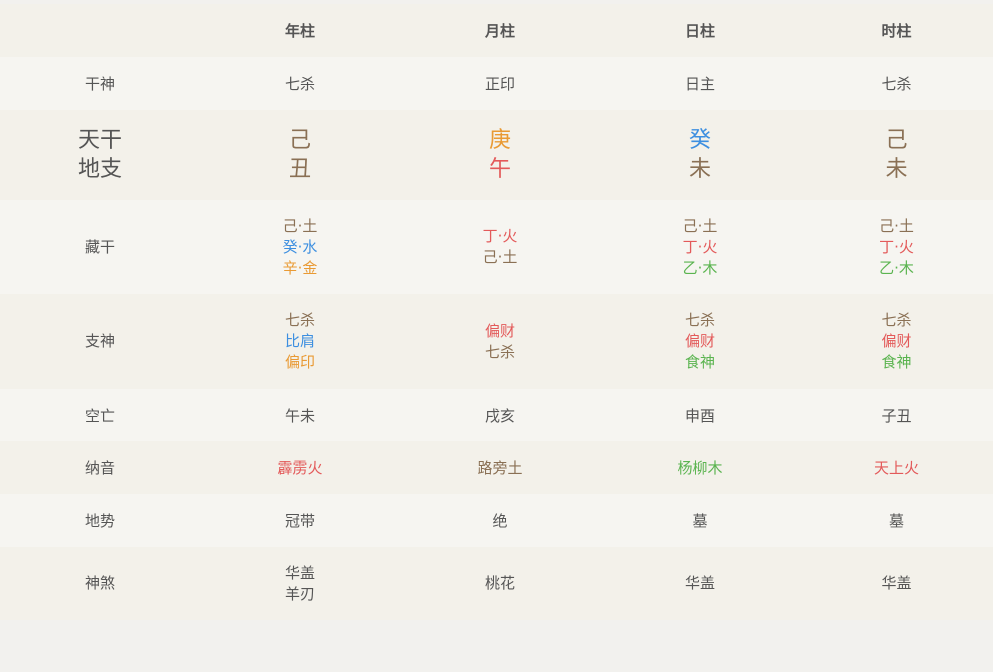 Image resolution: width=993 pixels, height=672 pixels. I want to click on header-year-pillar: 年柱, so click(299, 31).